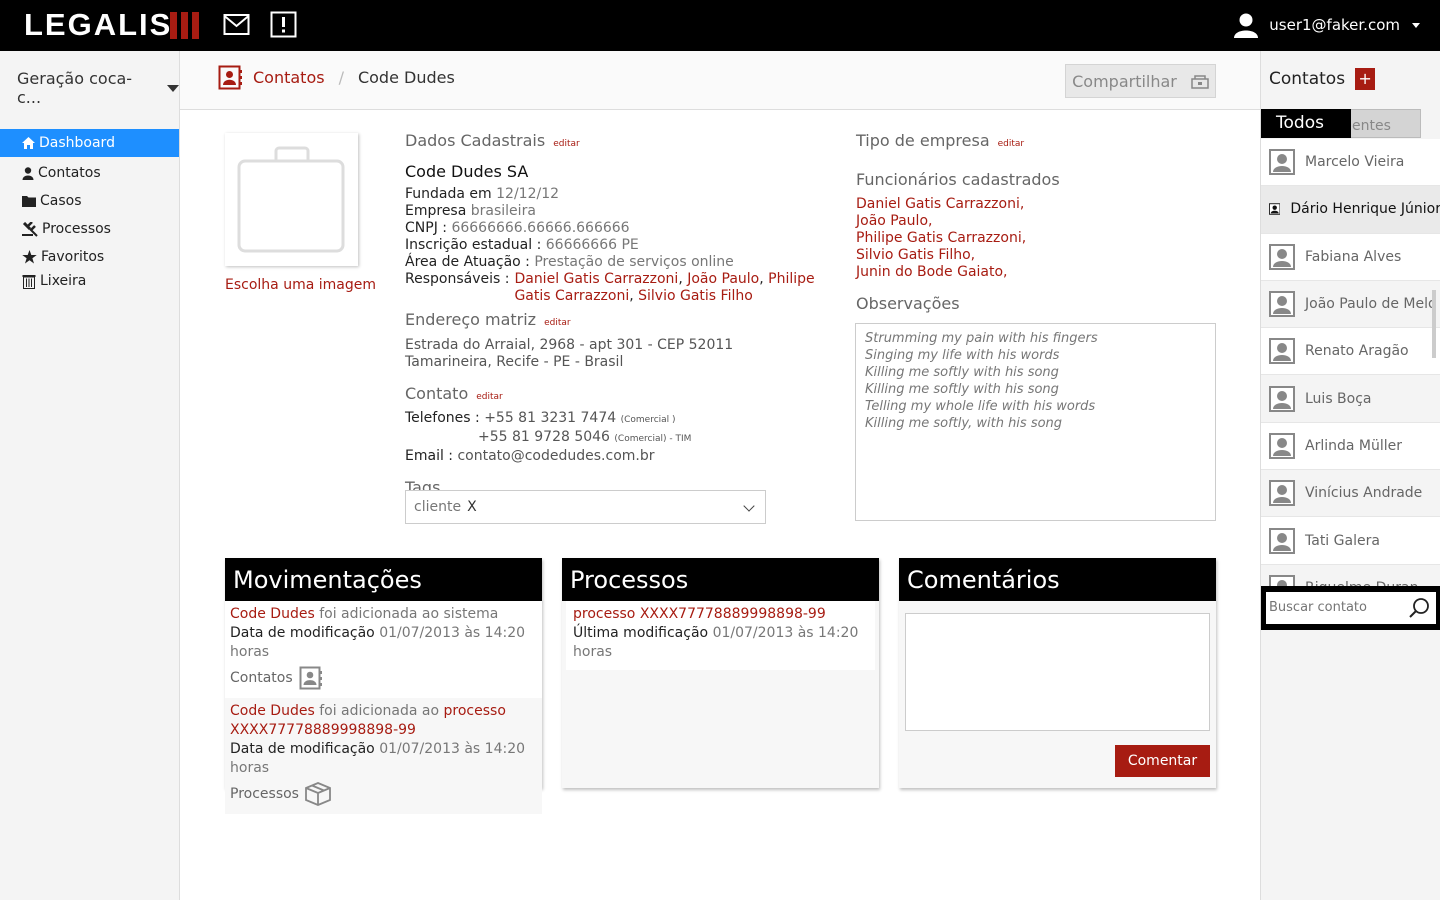 The image size is (1440, 900). Describe the element at coordinates (620, 245) in the screenshot. I see `ie-row: Inscrição estadual : 66666666 PE` at that location.